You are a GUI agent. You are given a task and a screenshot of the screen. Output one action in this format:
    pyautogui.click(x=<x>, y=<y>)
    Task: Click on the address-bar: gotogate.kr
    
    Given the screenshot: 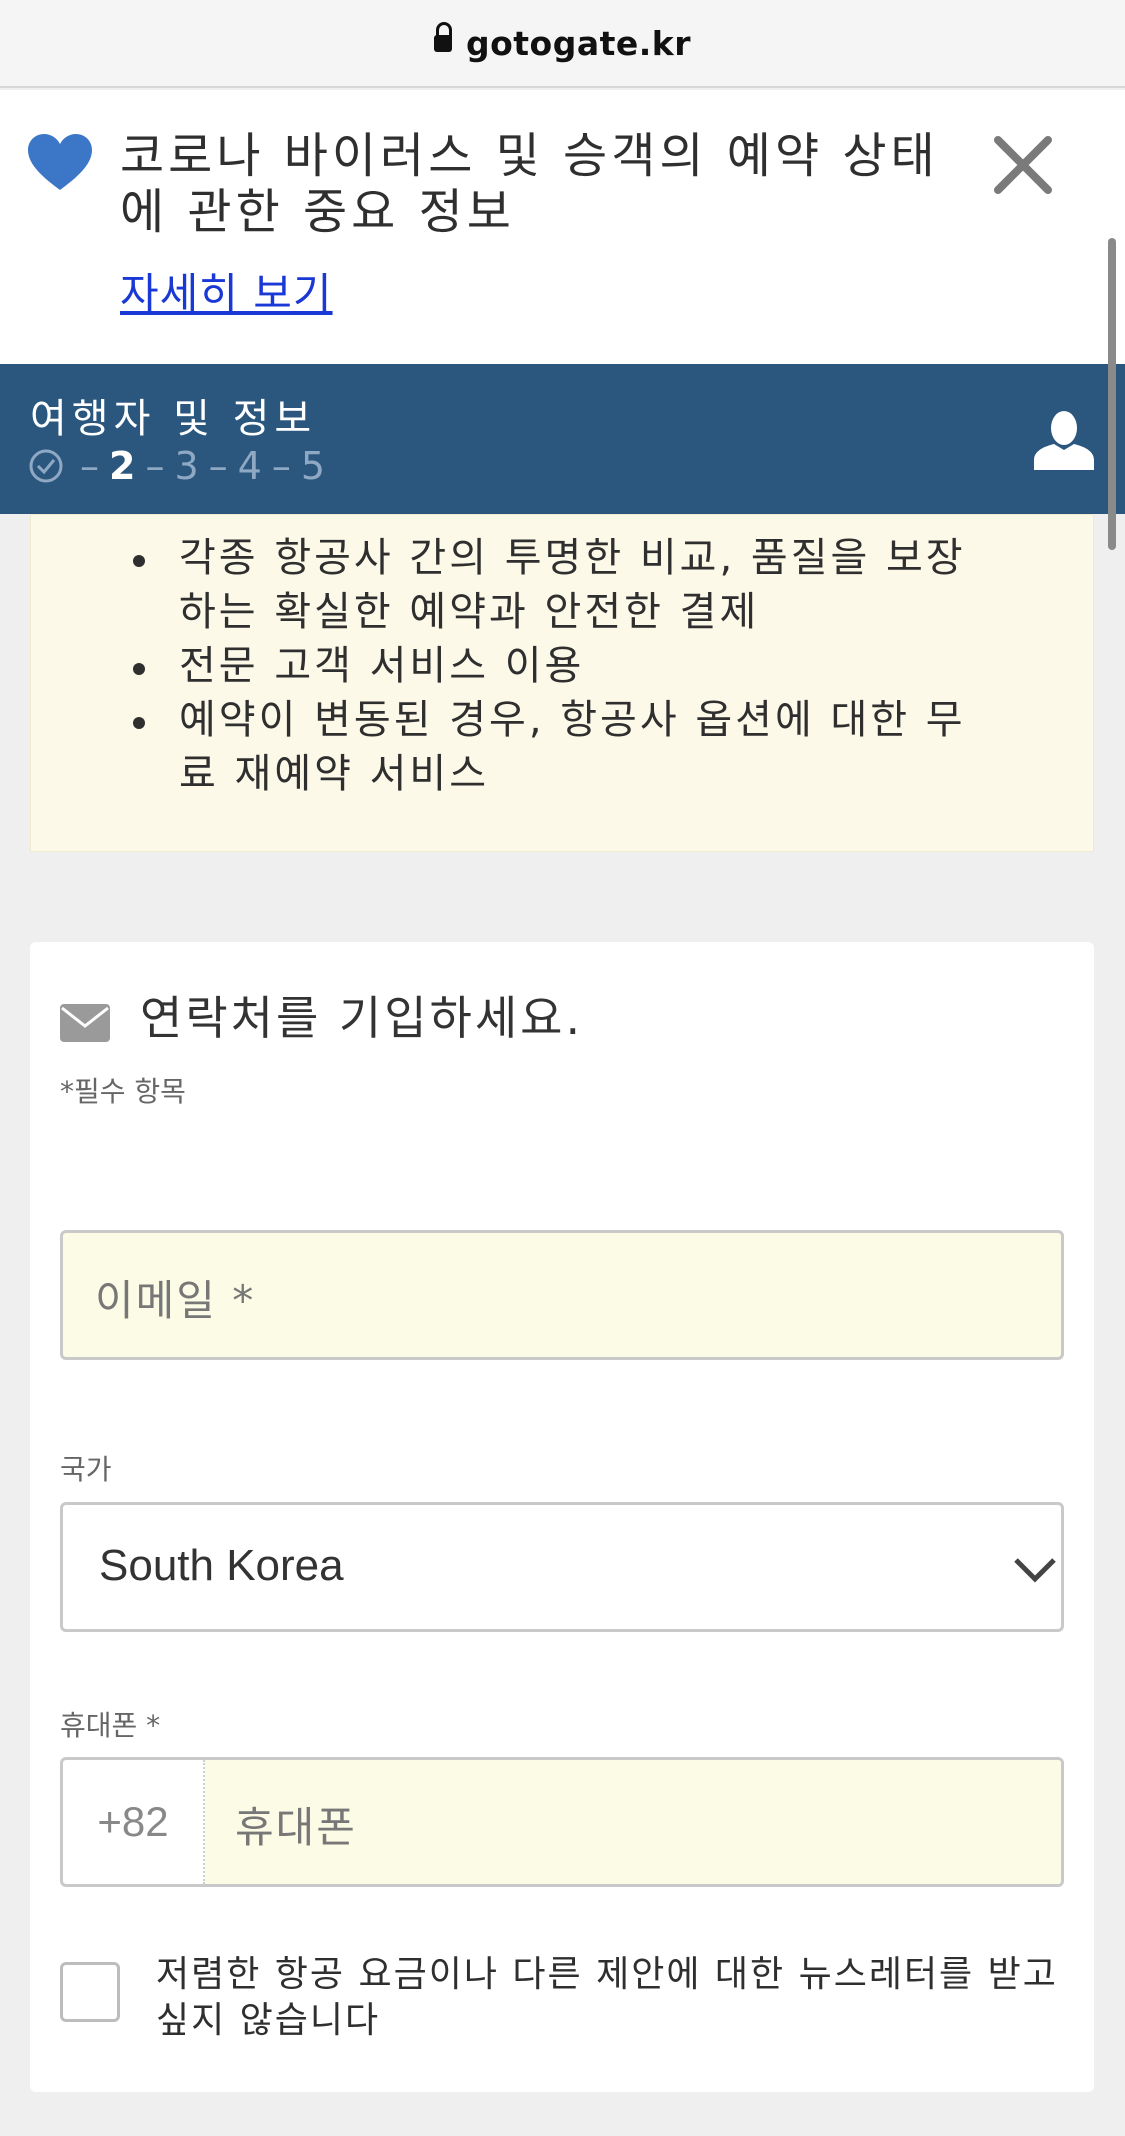 What is the action you would take?
    pyautogui.click(x=562, y=44)
    